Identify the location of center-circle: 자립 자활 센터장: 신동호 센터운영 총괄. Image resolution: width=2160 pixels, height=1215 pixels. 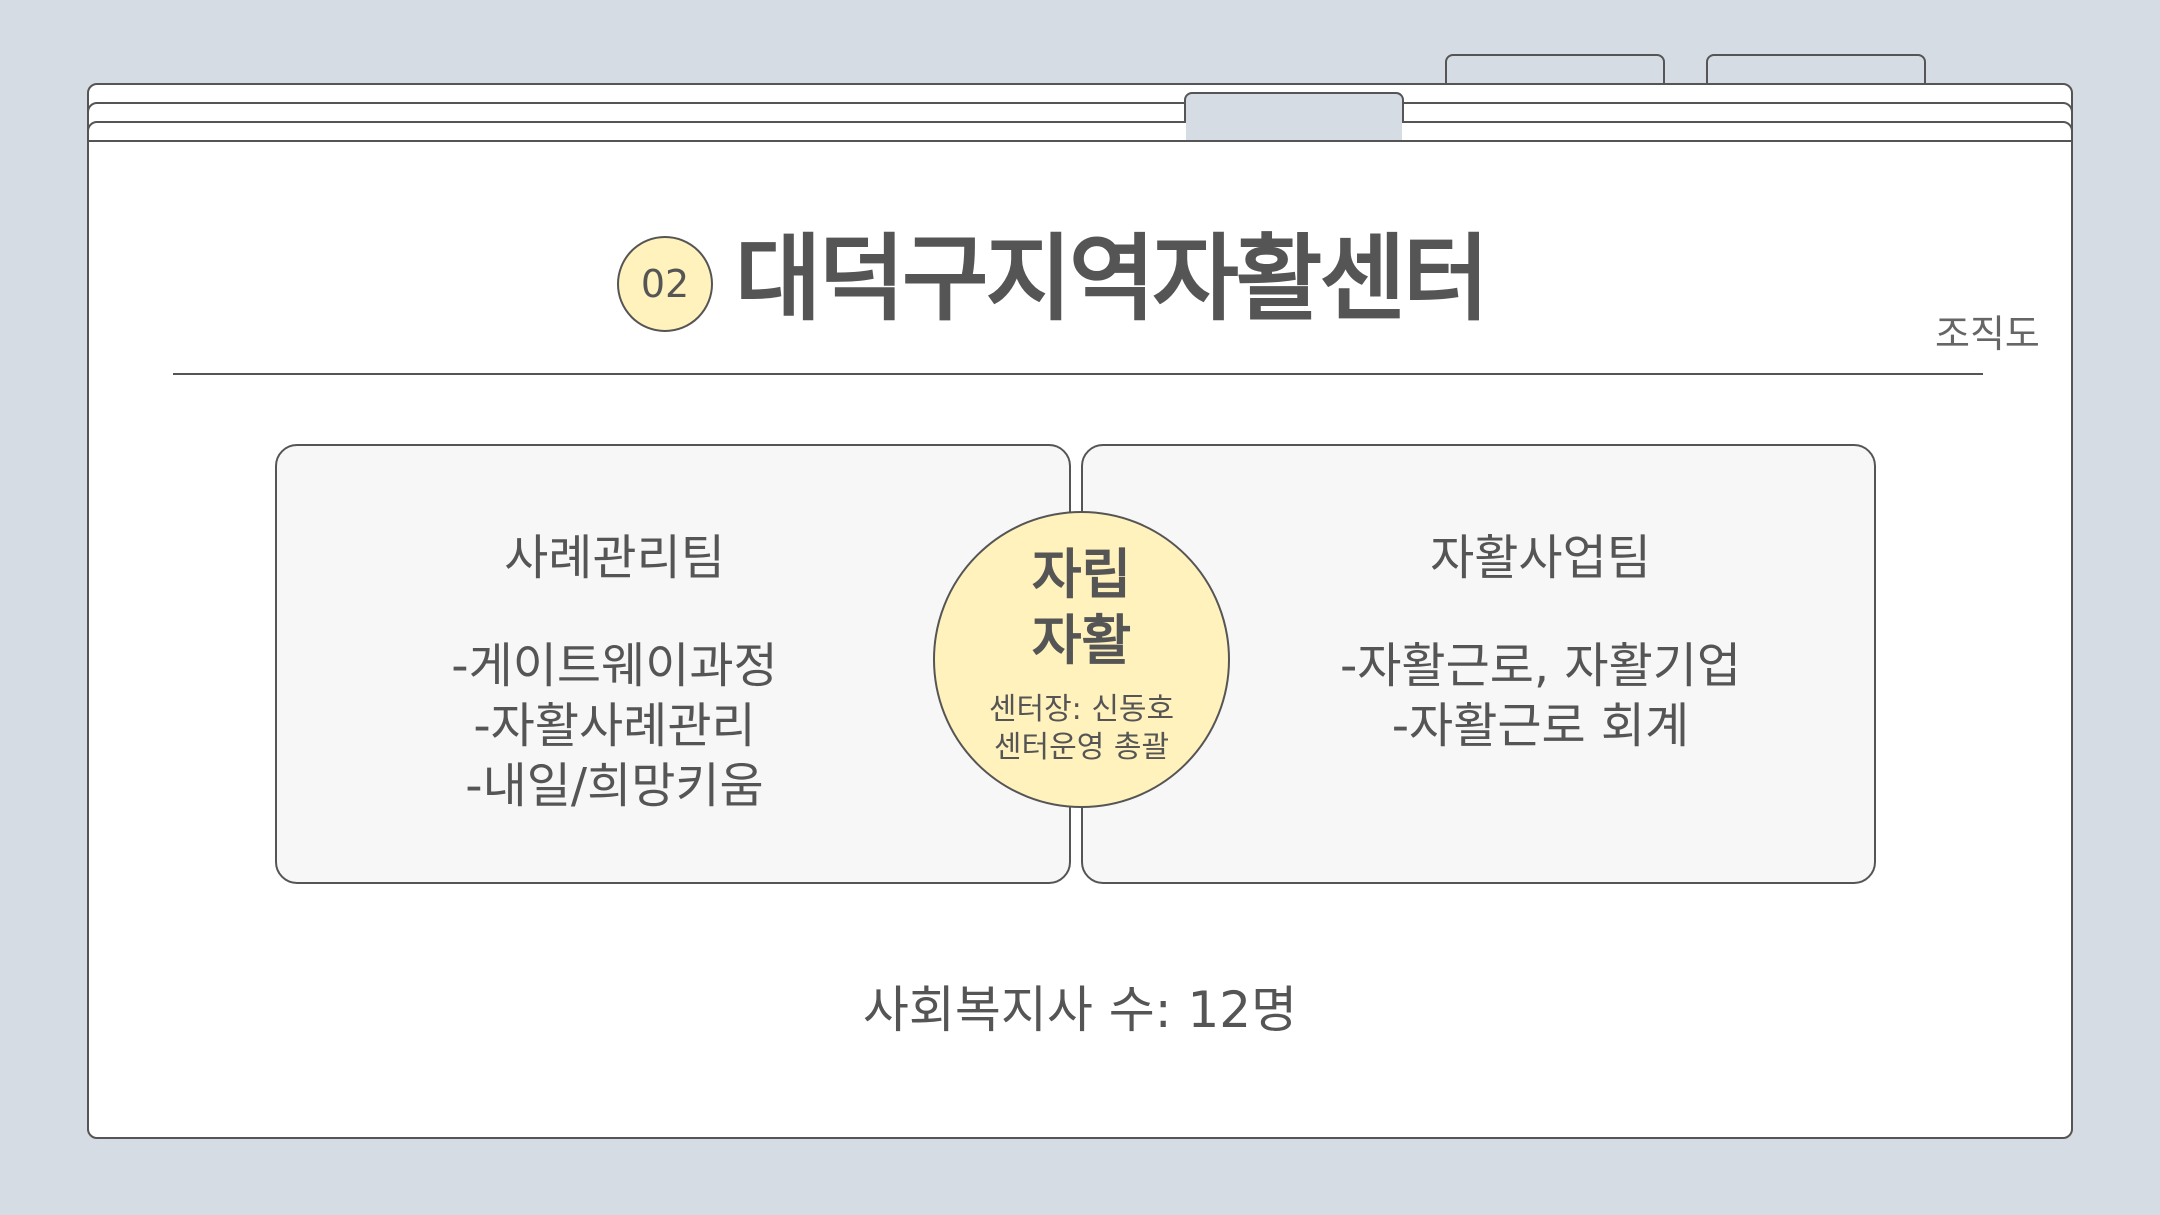
(1081, 659).